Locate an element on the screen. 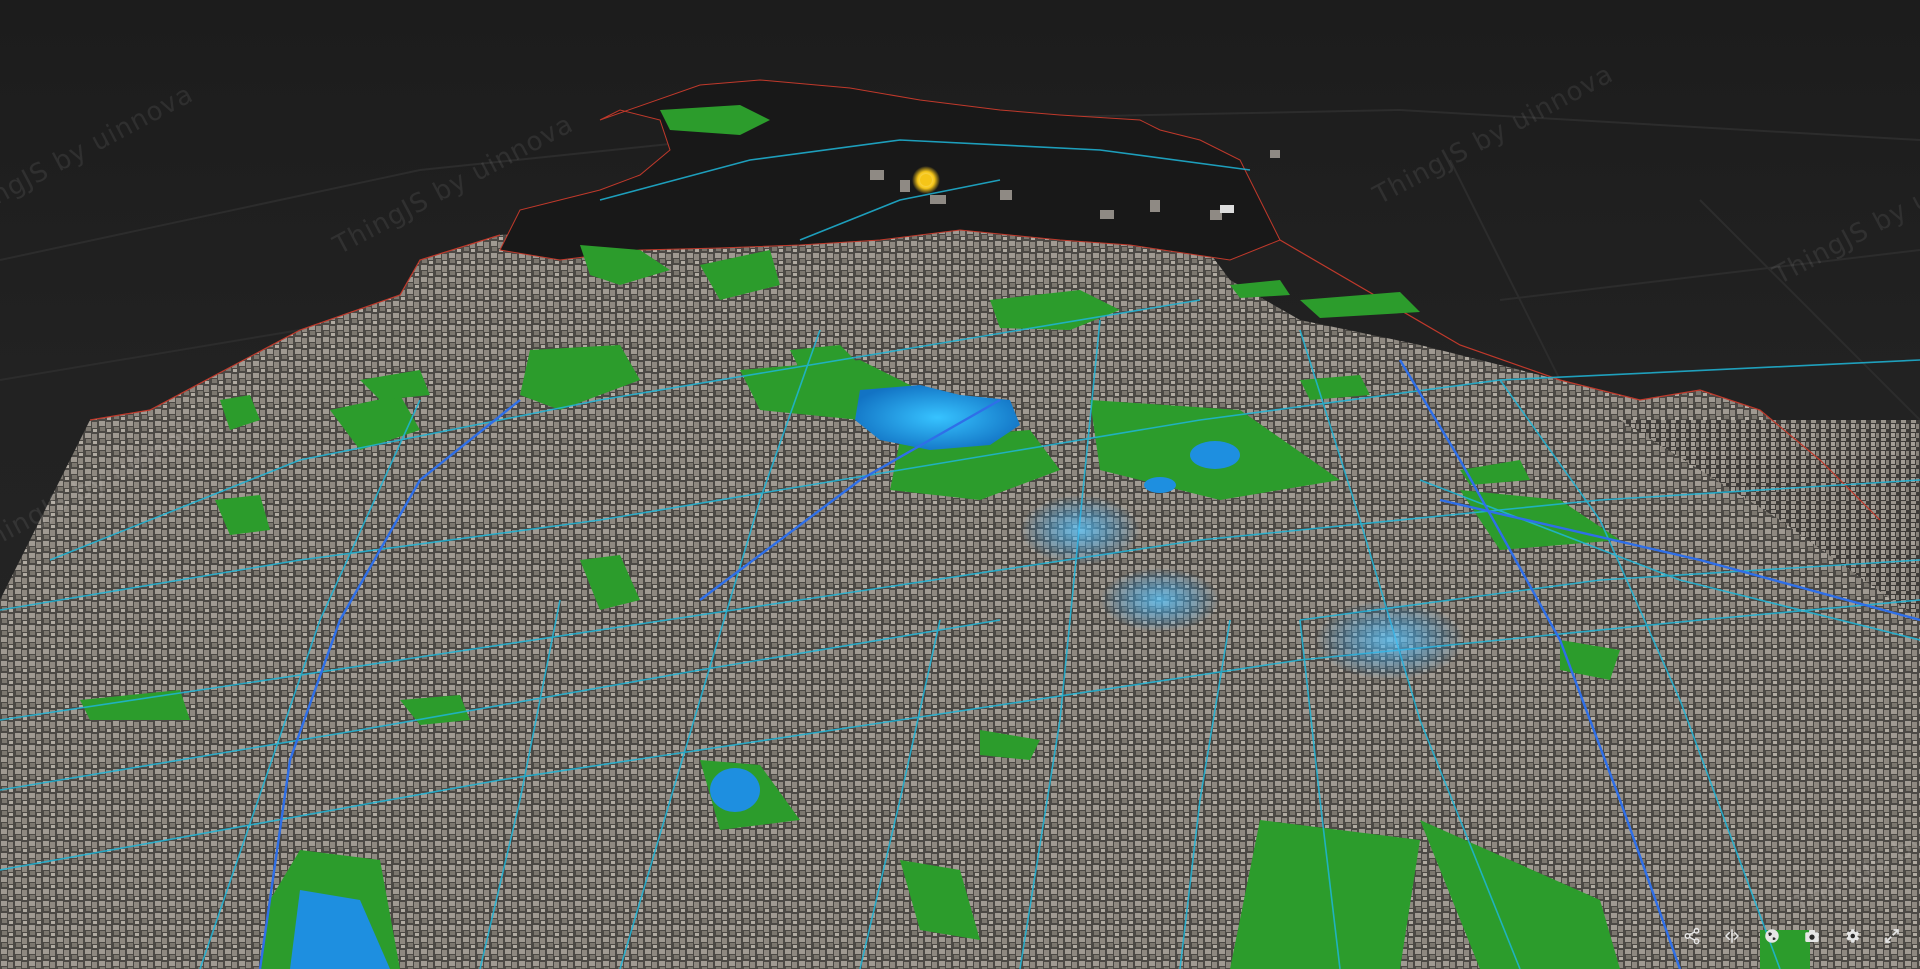 Image resolution: width=1920 pixels, height=969 pixels. share-icon is located at coordinates (1692, 936).